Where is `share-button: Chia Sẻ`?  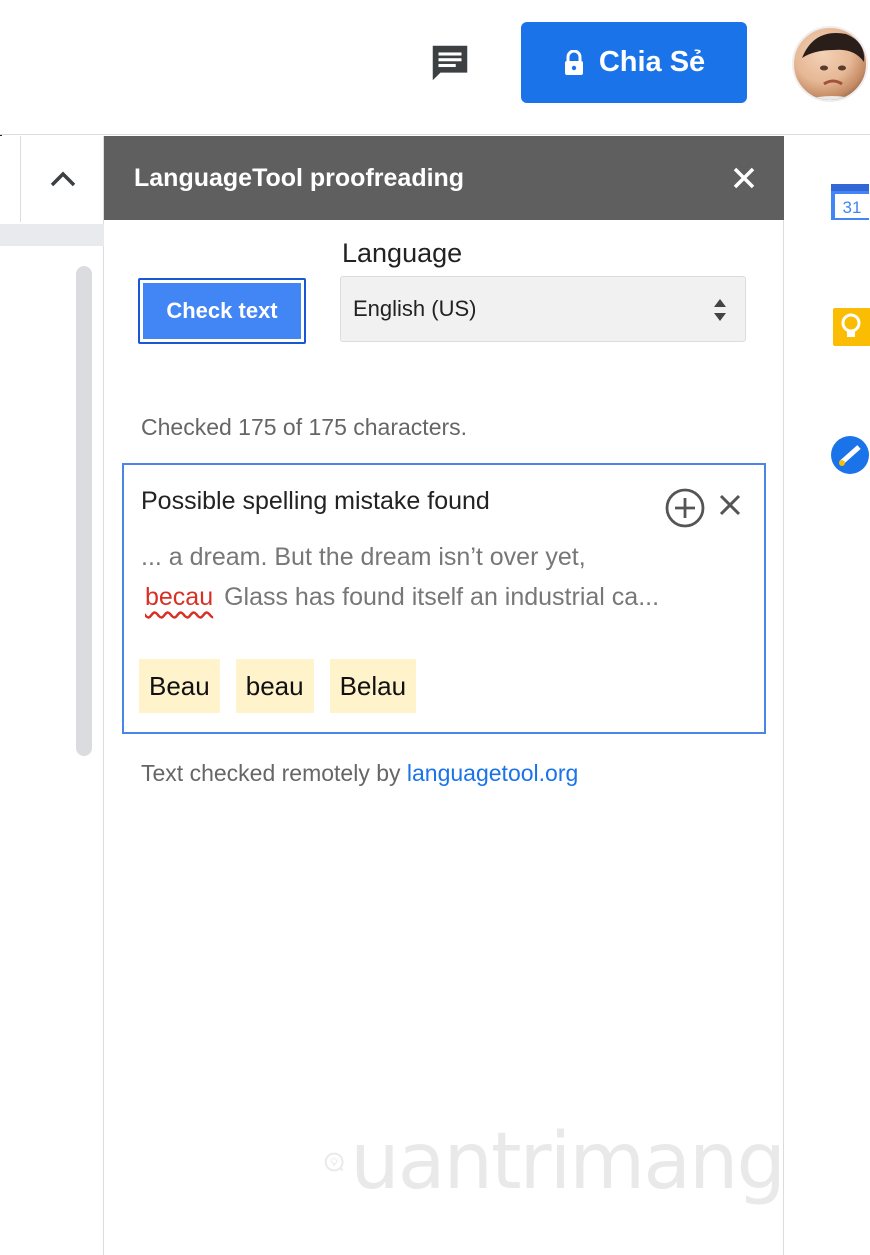 share-button: Chia Sẻ is located at coordinates (634, 62).